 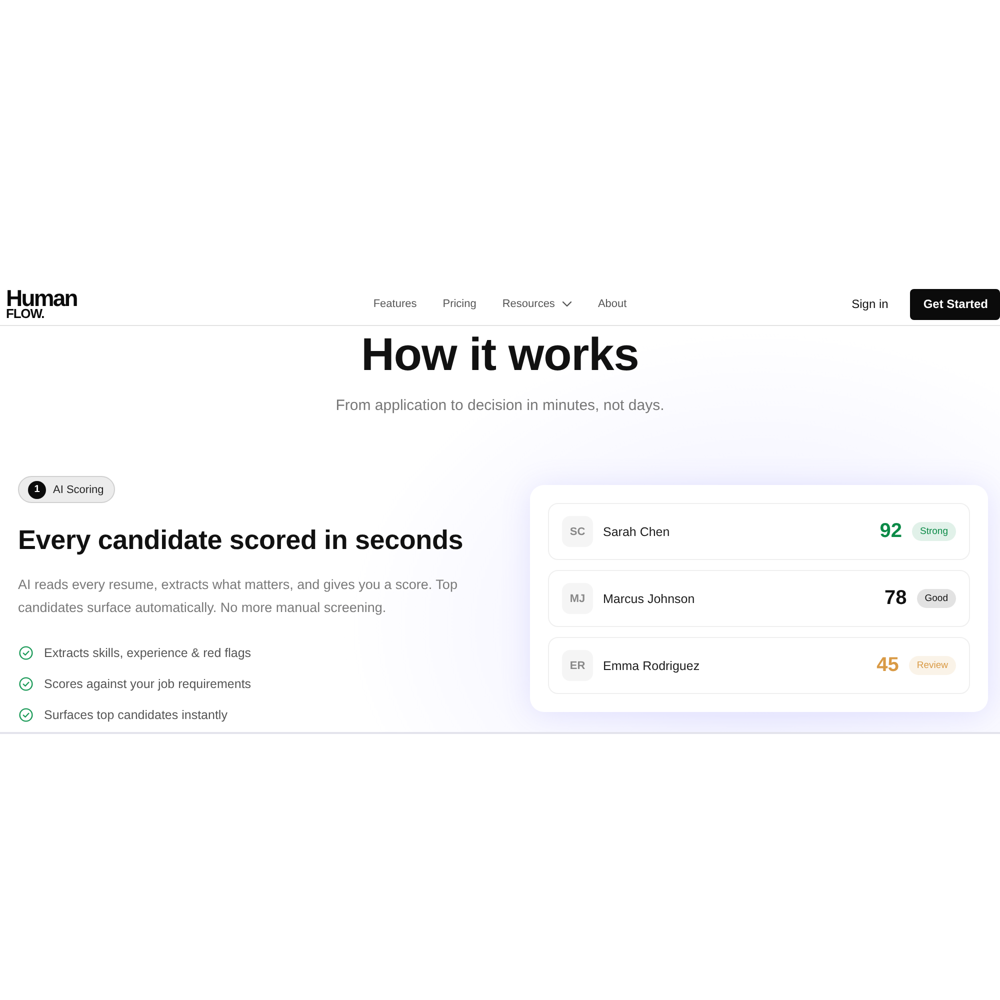 I want to click on feature-text: Extracts skills, experience & red flags, so click(x=148, y=653).